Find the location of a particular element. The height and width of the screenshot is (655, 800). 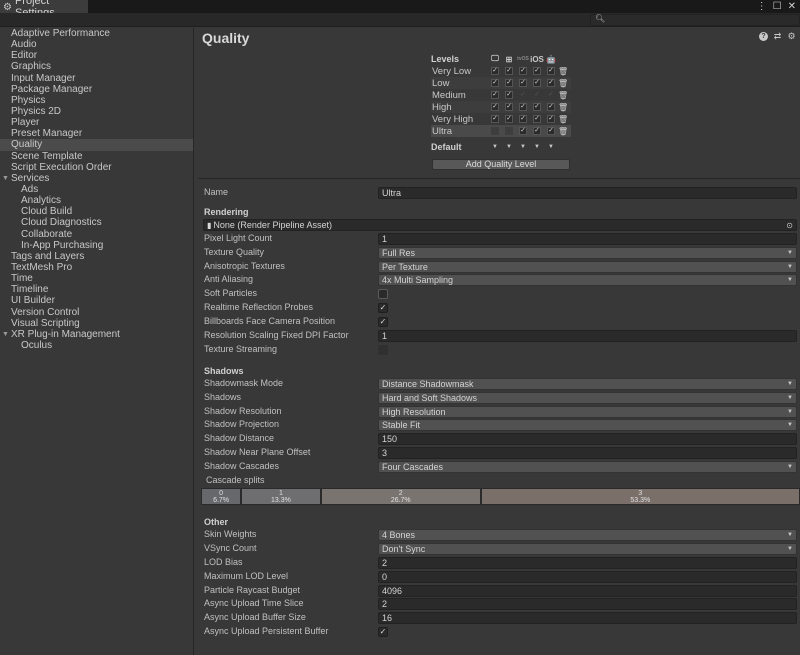

shadow-cascades-dropdown: Four Cascades is located at coordinates (587, 467).